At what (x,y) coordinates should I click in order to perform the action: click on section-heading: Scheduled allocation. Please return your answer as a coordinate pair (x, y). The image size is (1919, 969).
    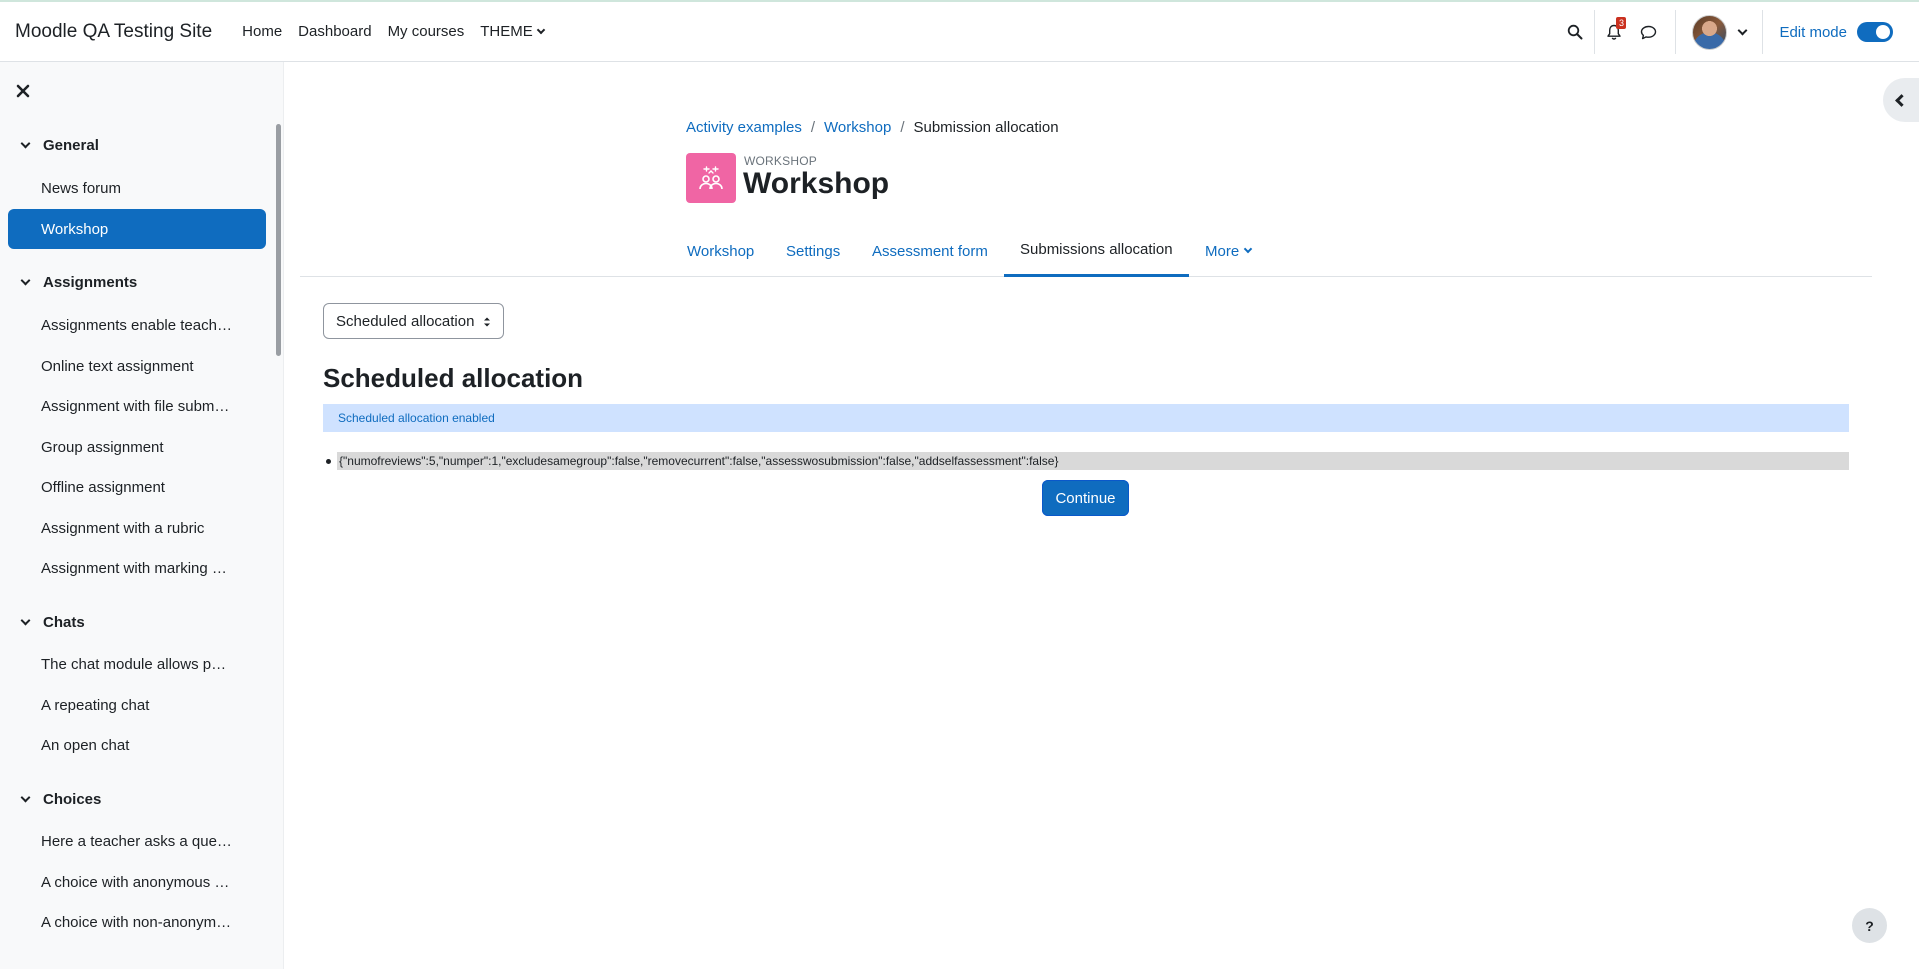
    Looking at the image, I should click on (453, 378).